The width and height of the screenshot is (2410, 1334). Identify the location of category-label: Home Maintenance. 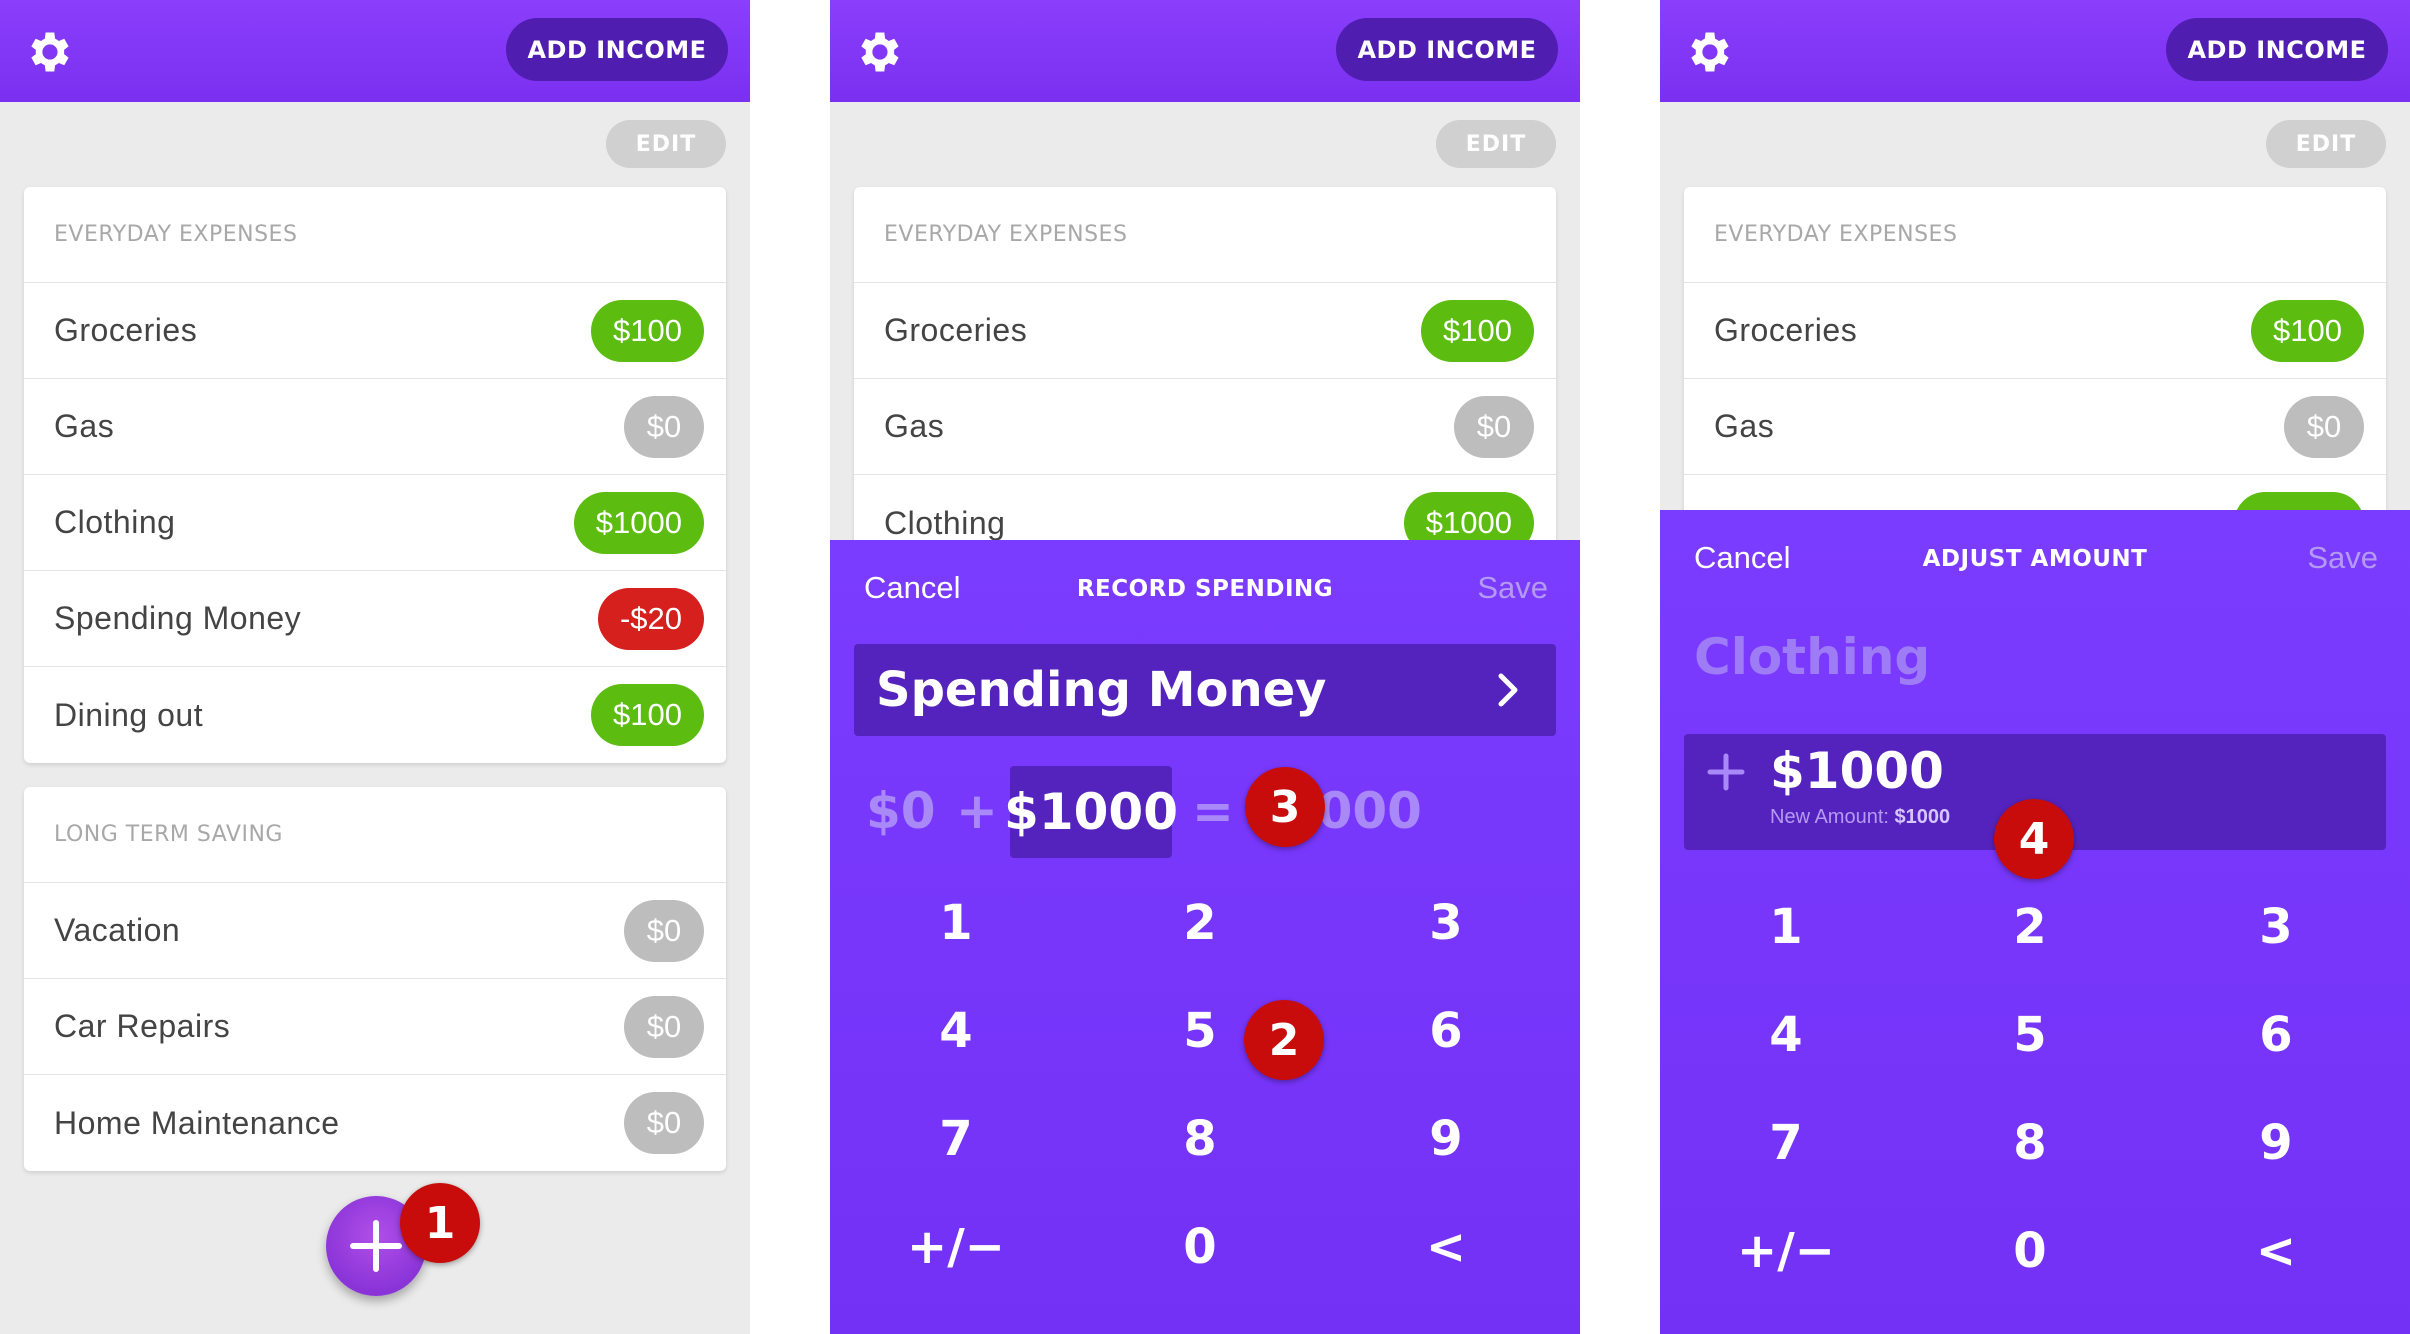
(197, 1122).